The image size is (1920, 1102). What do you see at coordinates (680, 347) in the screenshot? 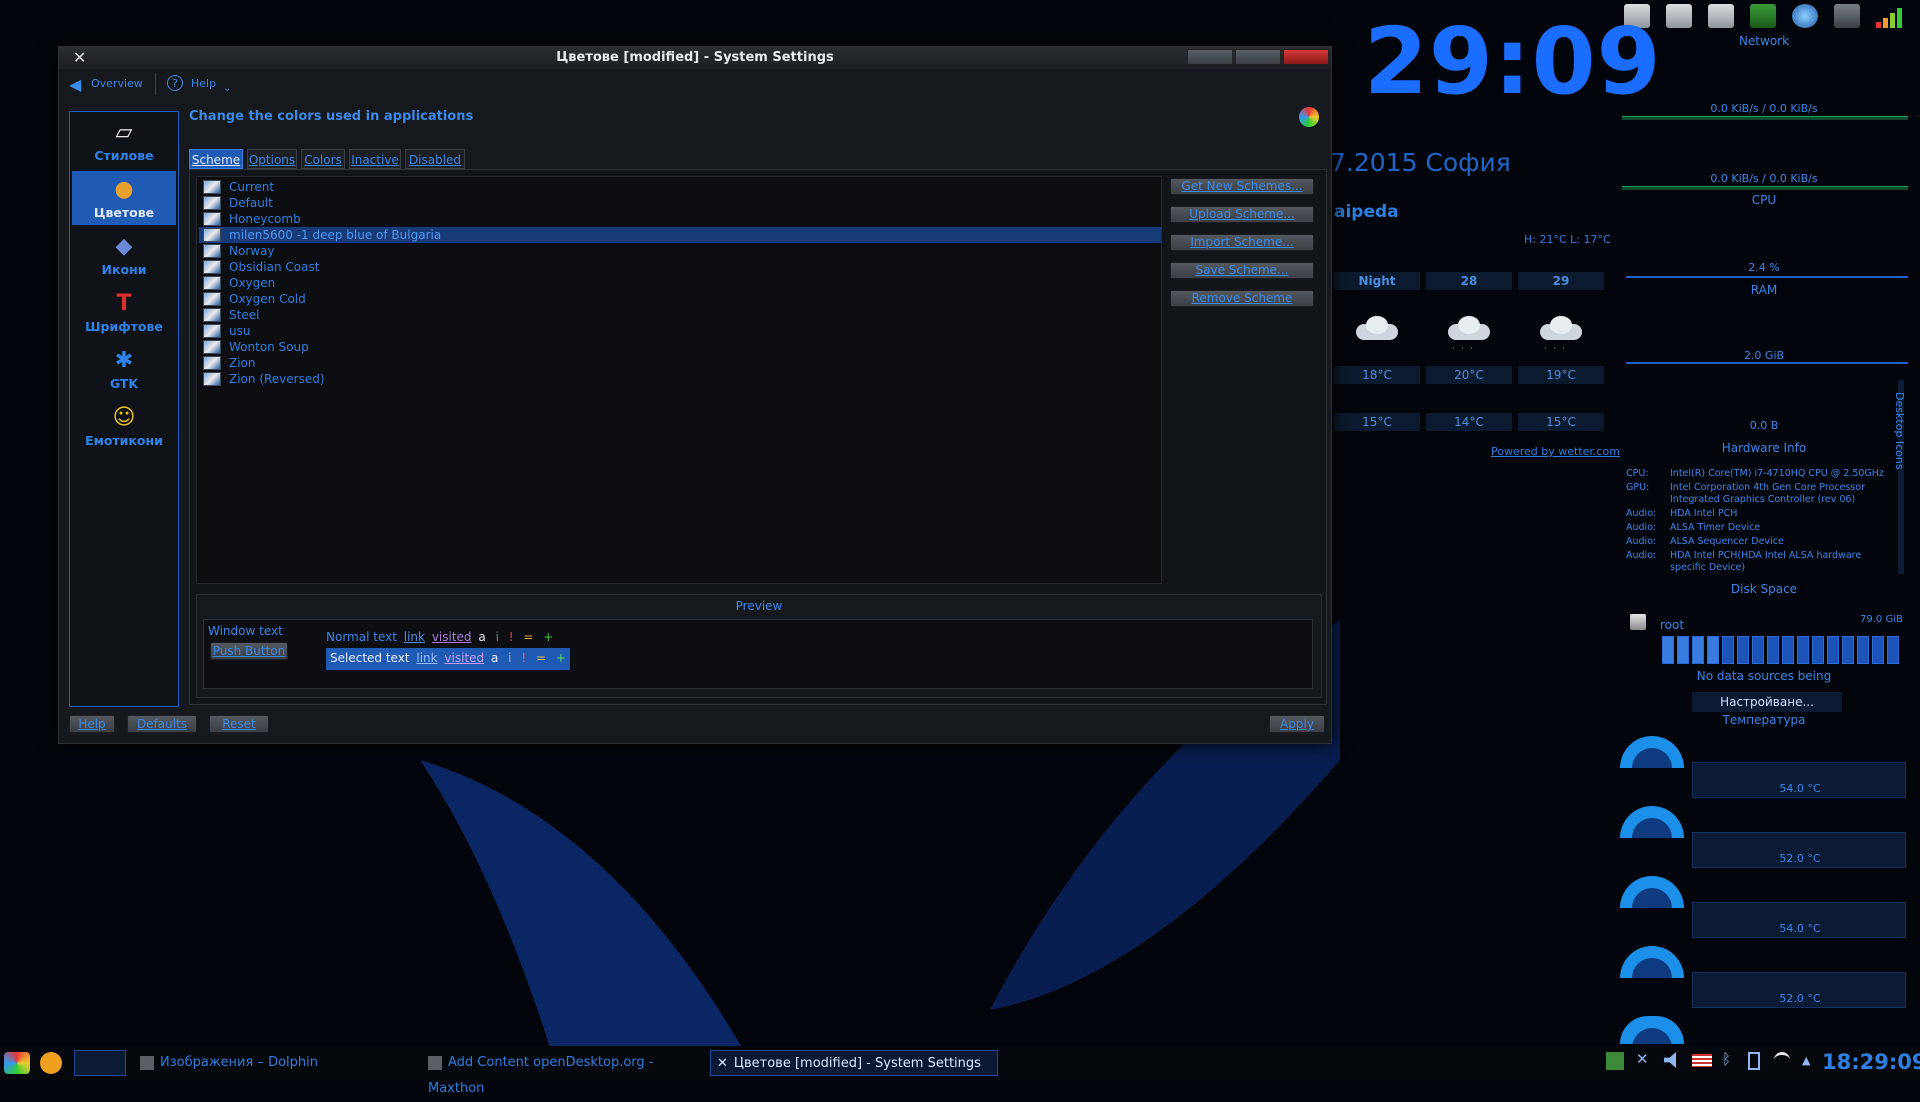
I see `list-item: Wonton Soup` at bounding box center [680, 347].